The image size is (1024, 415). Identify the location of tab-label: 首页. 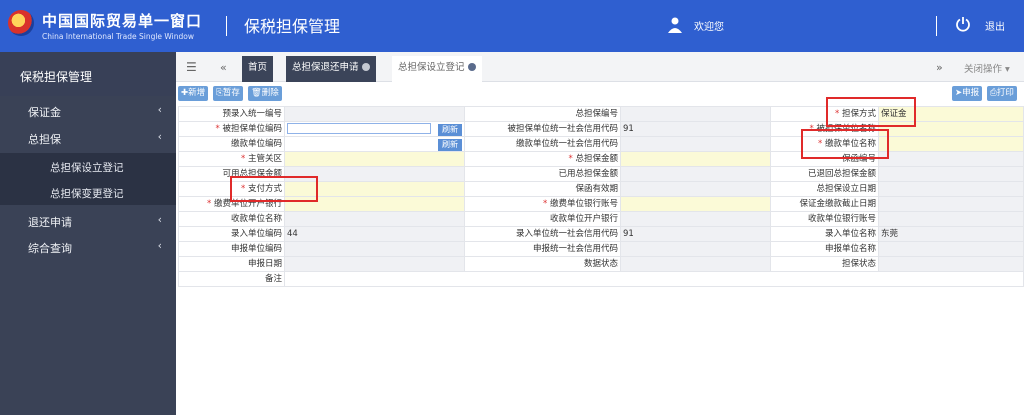
(258, 67).